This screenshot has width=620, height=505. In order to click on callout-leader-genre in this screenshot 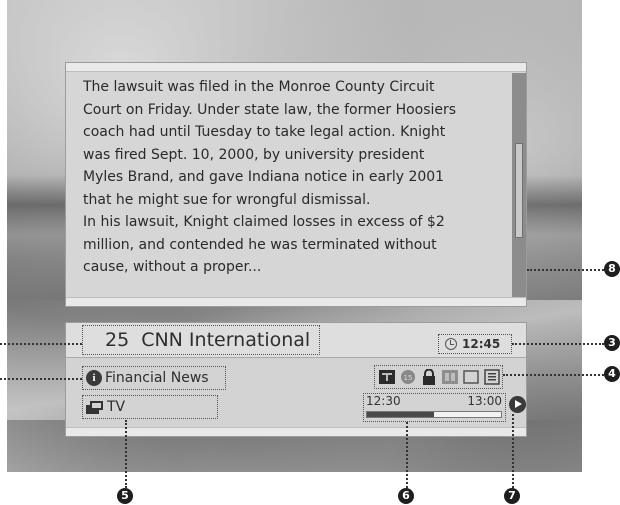, I will do `click(41, 379)`.